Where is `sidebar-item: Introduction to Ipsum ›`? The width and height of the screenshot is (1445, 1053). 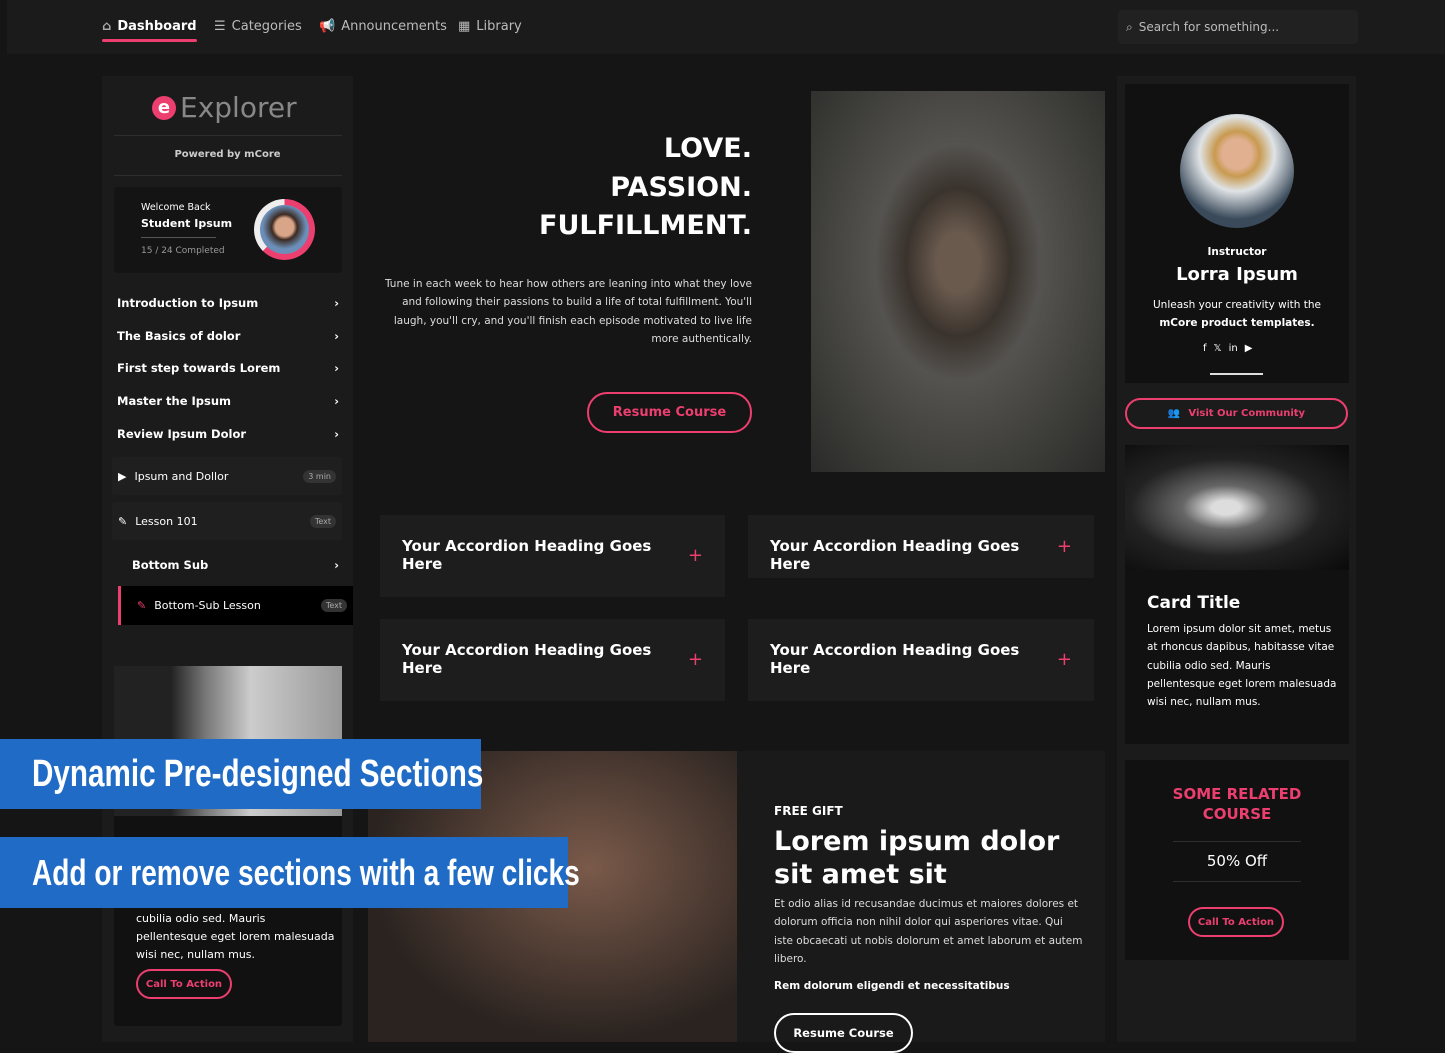 sidebar-item: Introduction to Ipsum › is located at coordinates (228, 303).